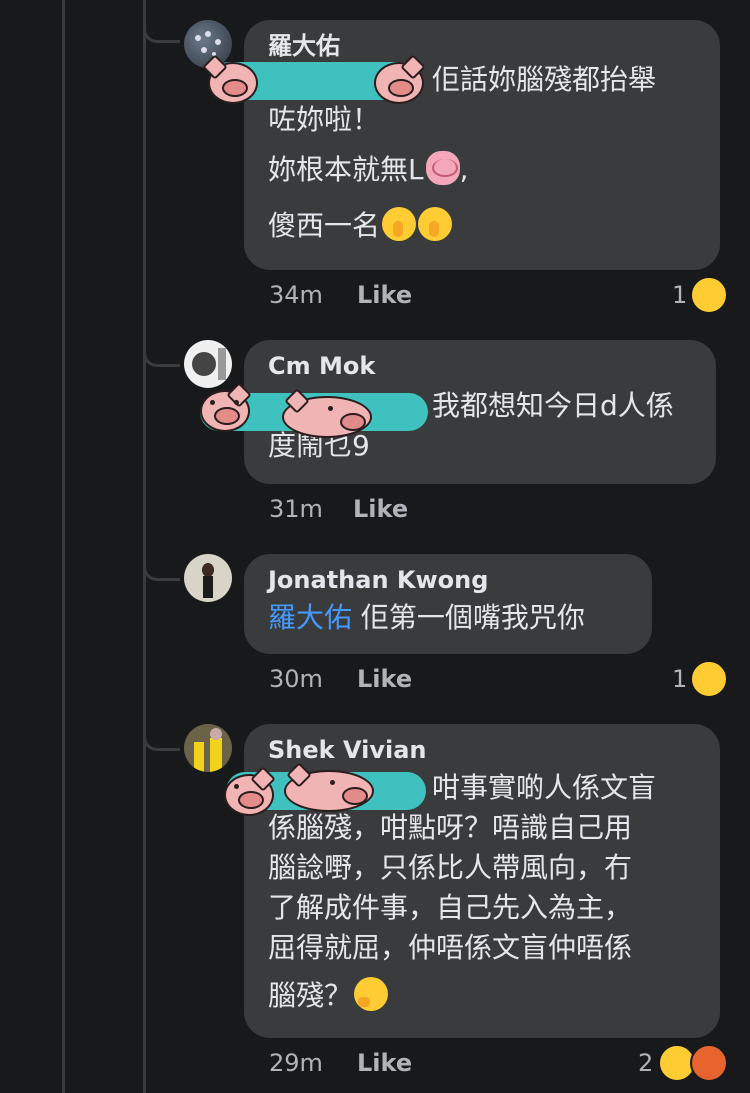 Image resolution: width=750 pixels, height=1093 pixels. What do you see at coordinates (482, 750) in the screenshot?
I see `comment-author: Shek Vivian` at bounding box center [482, 750].